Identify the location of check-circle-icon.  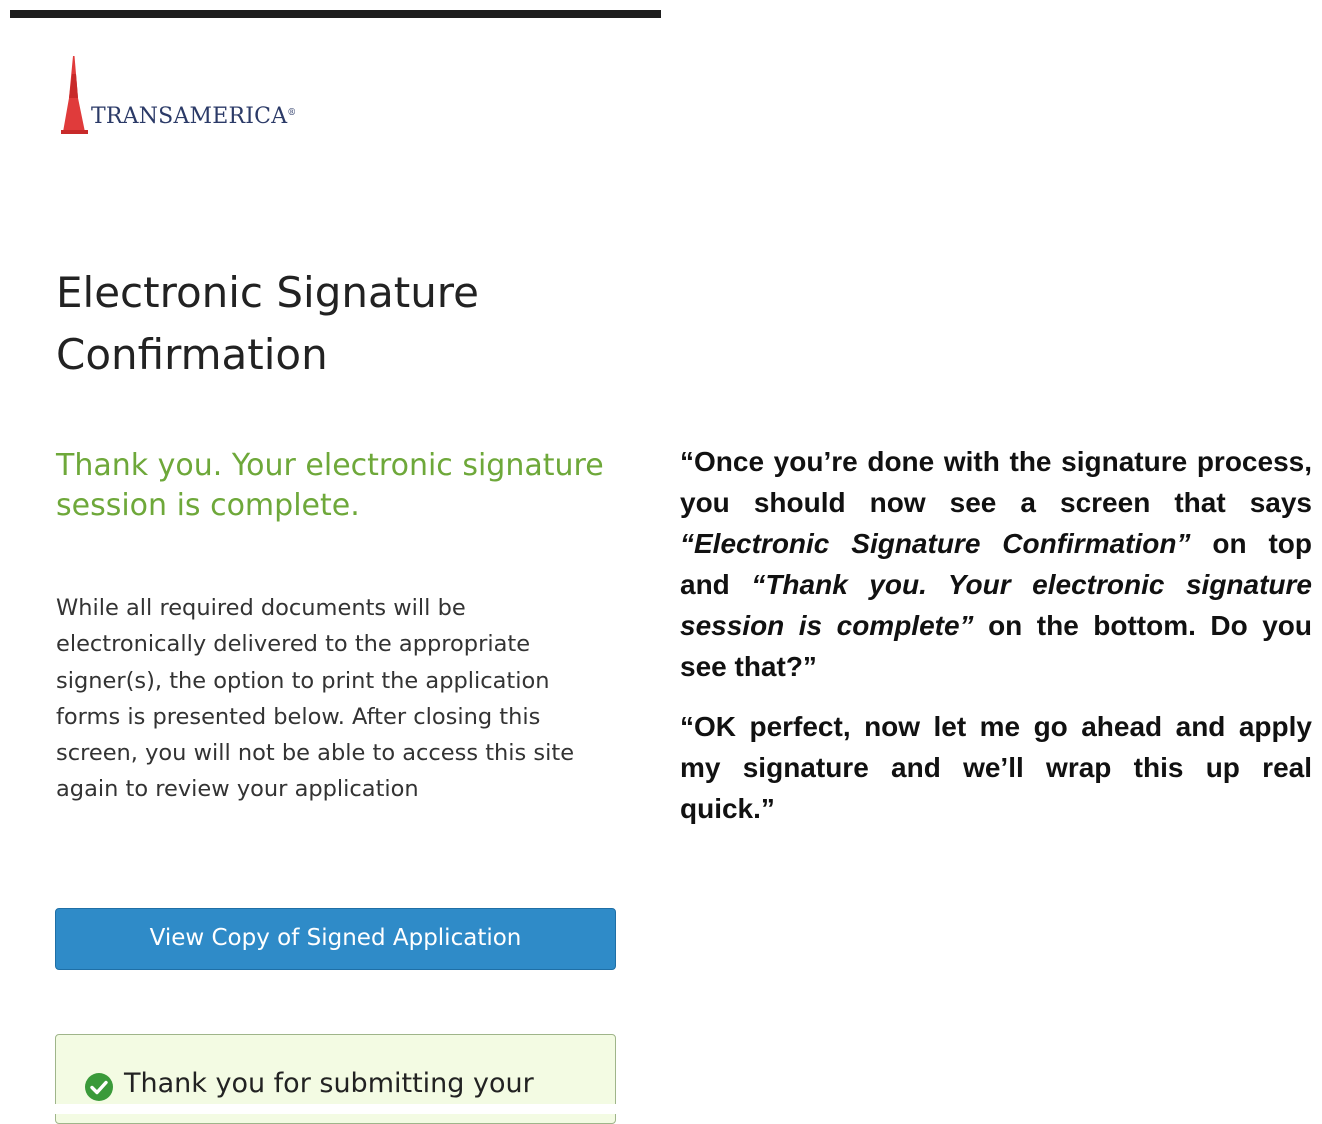
(99, 1087).